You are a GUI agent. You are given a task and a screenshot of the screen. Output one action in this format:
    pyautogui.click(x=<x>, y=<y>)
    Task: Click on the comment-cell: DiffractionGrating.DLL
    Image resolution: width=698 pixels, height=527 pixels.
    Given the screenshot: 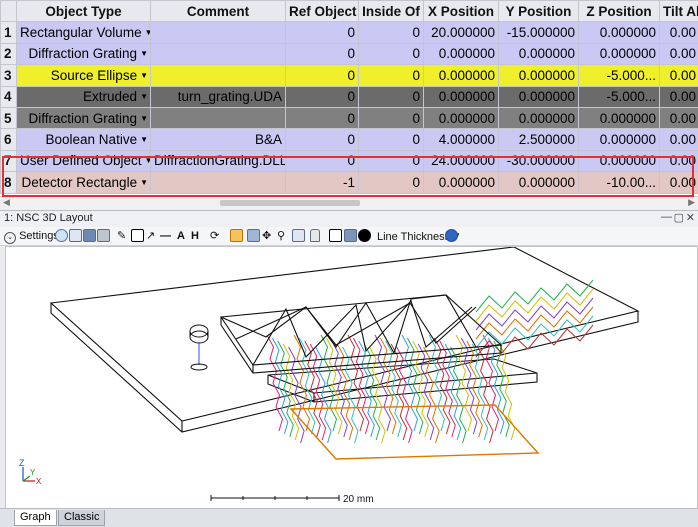 What is the action you would take?
    pyautogui.click(x=218, y=160)
    